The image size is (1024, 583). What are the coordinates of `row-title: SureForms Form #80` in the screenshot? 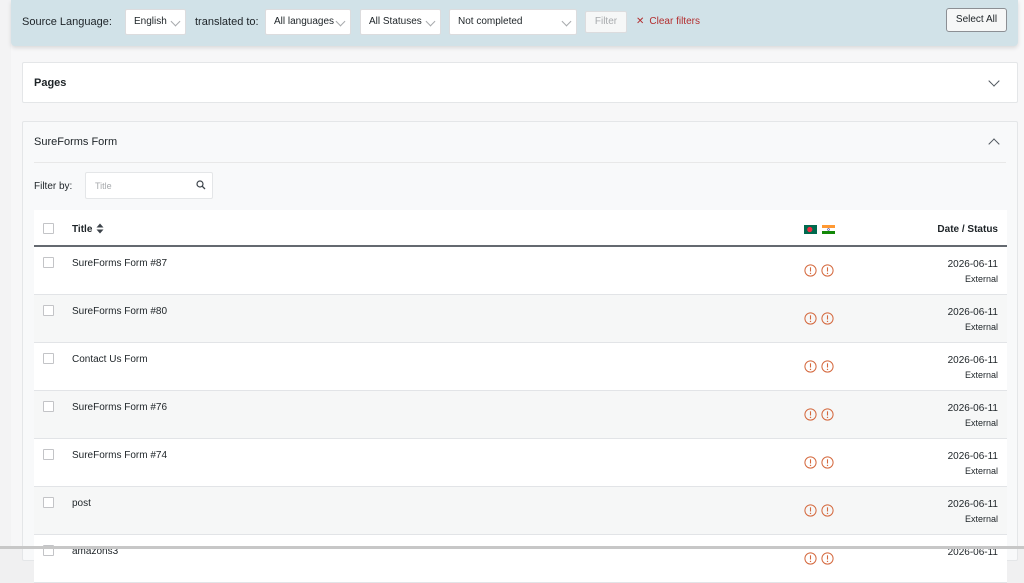 It's located at (119, 311).